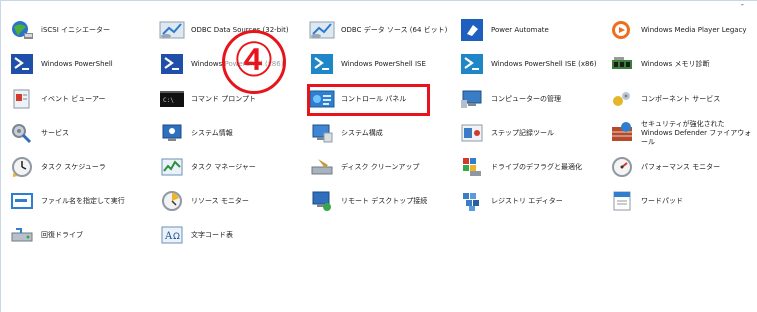  I want to click on tool-label: イベント ビューアー, so click(73, 98).